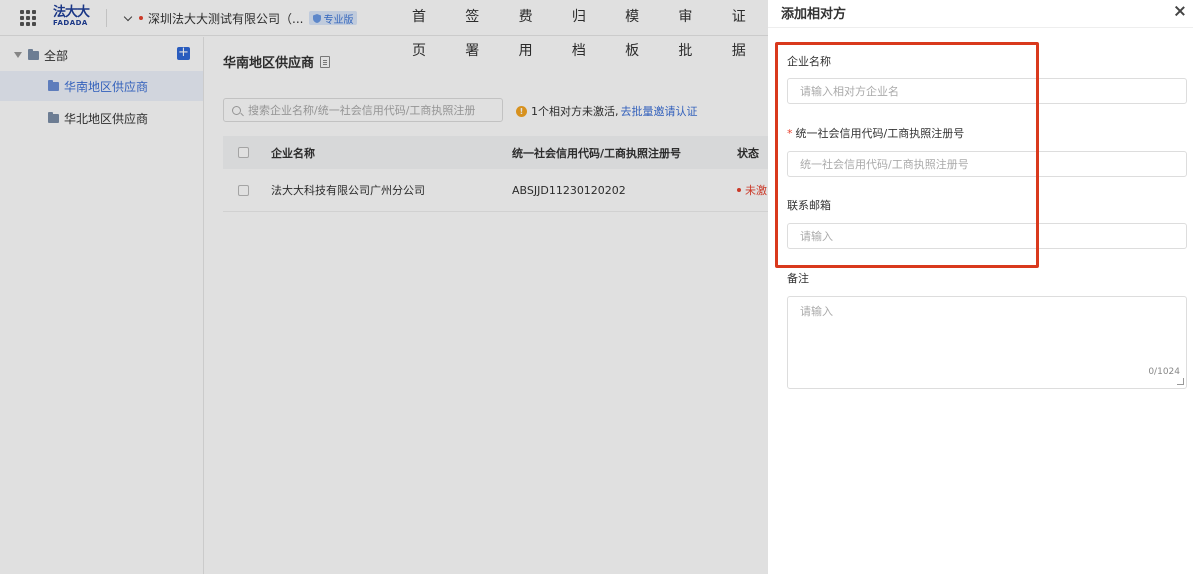  I want to click on remark-char-counter: 0/1024, so click(1164, 372).